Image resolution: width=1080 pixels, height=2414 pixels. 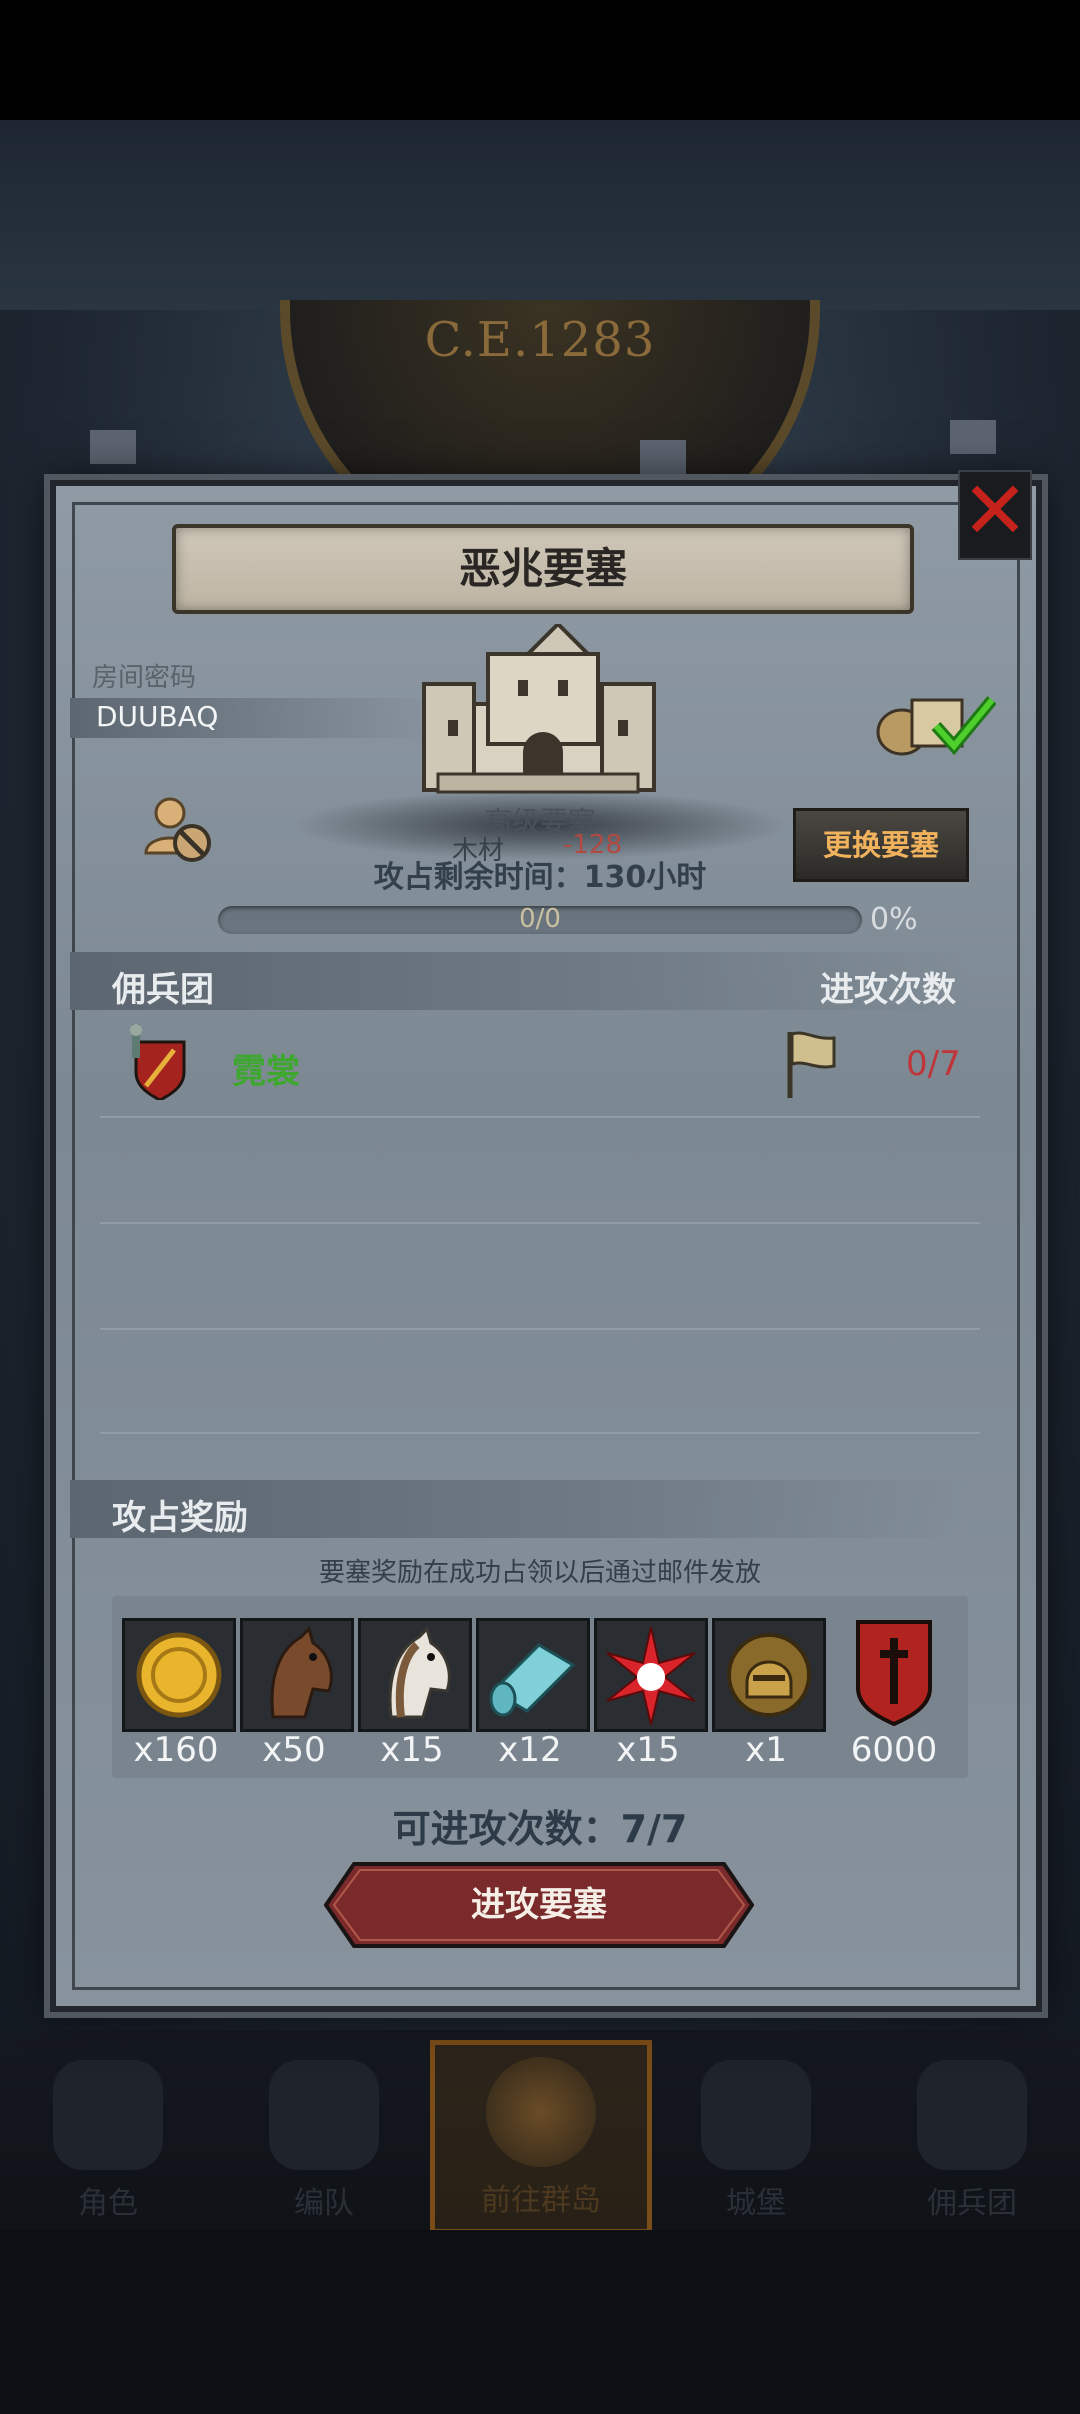 I want to click on helmet-icon, so click(x=324, y=2115).